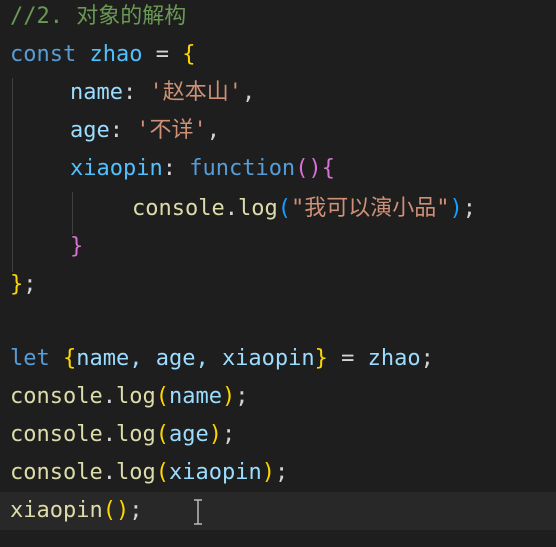 This screenshot has width=556, height=547. Describe the element at coordinates (278, 93) in the screenshot. I see `code-line-3: name: '赵本山',` at that location.